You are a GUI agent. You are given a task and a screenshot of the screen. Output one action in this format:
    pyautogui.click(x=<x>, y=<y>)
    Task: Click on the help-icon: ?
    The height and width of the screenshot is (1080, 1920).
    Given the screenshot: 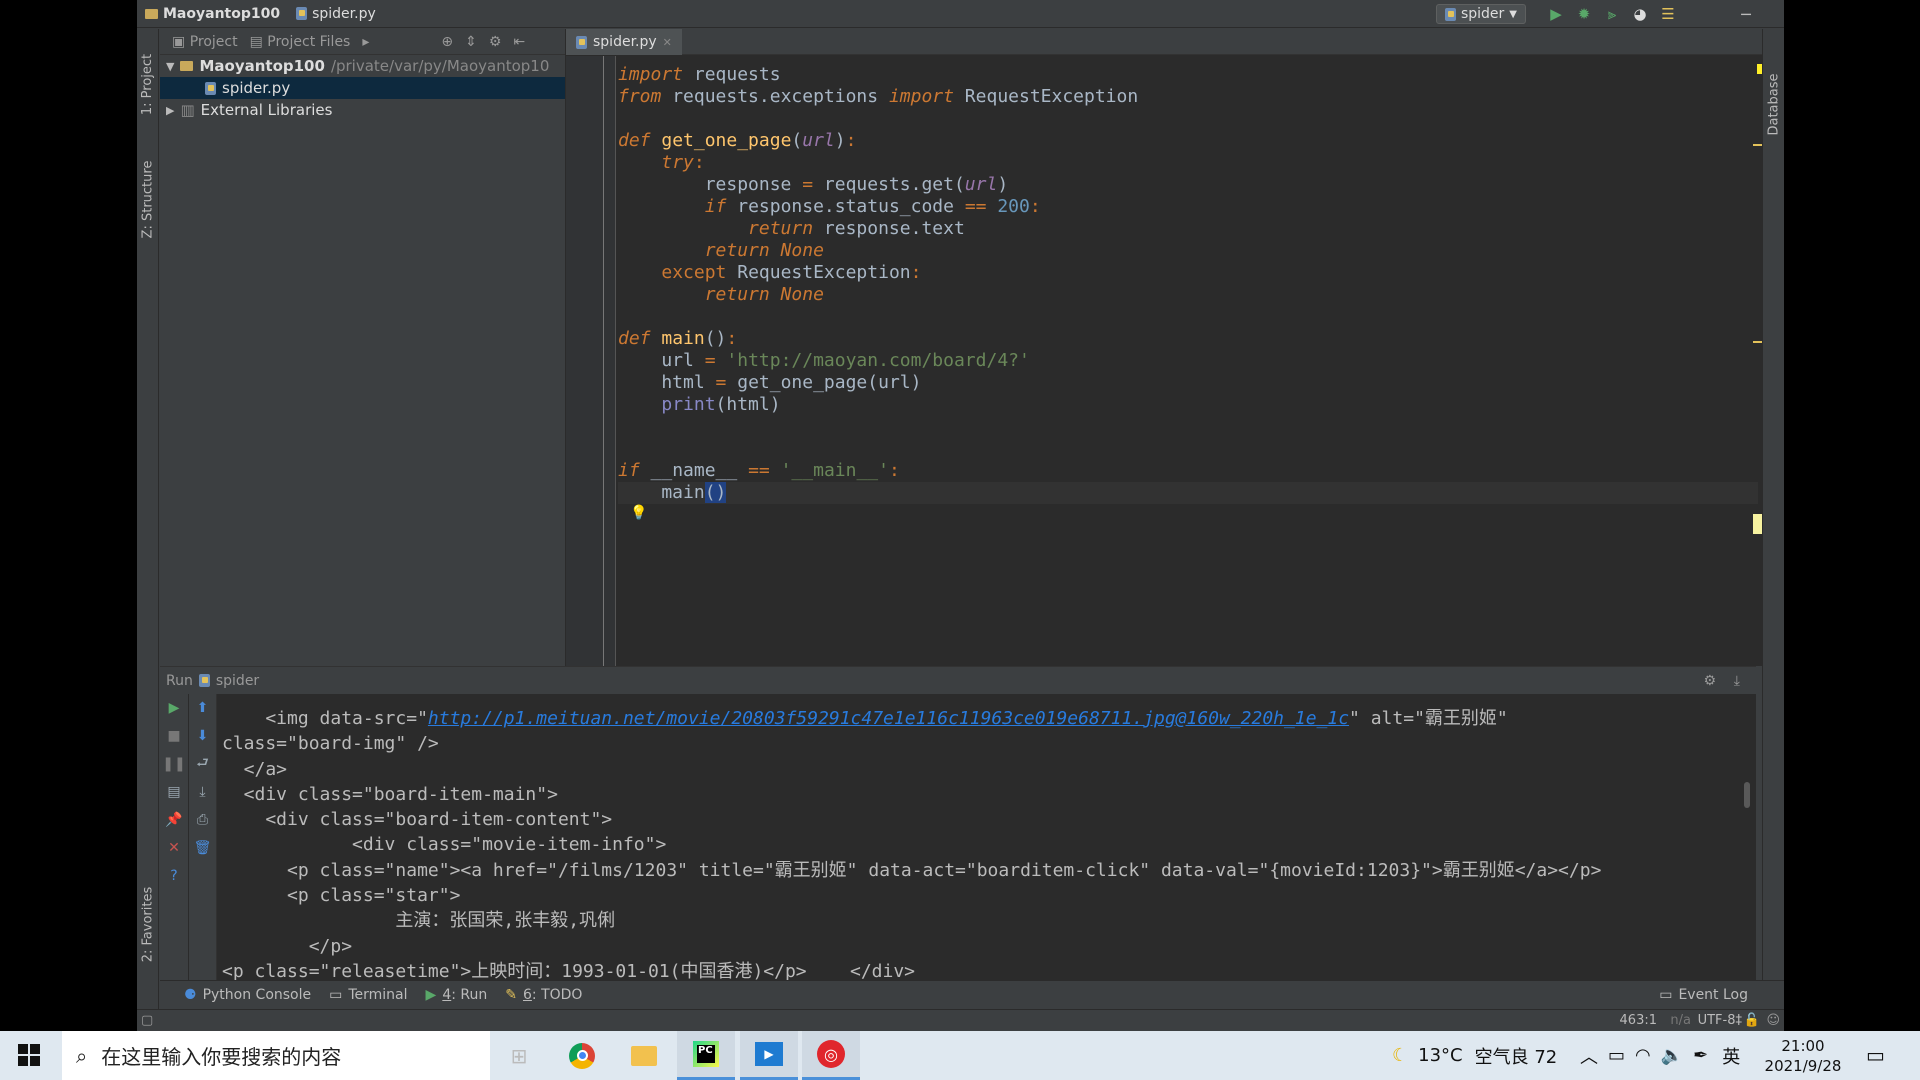 What is the action you would take?
    pyautogui.click(x=174, y=876)
    